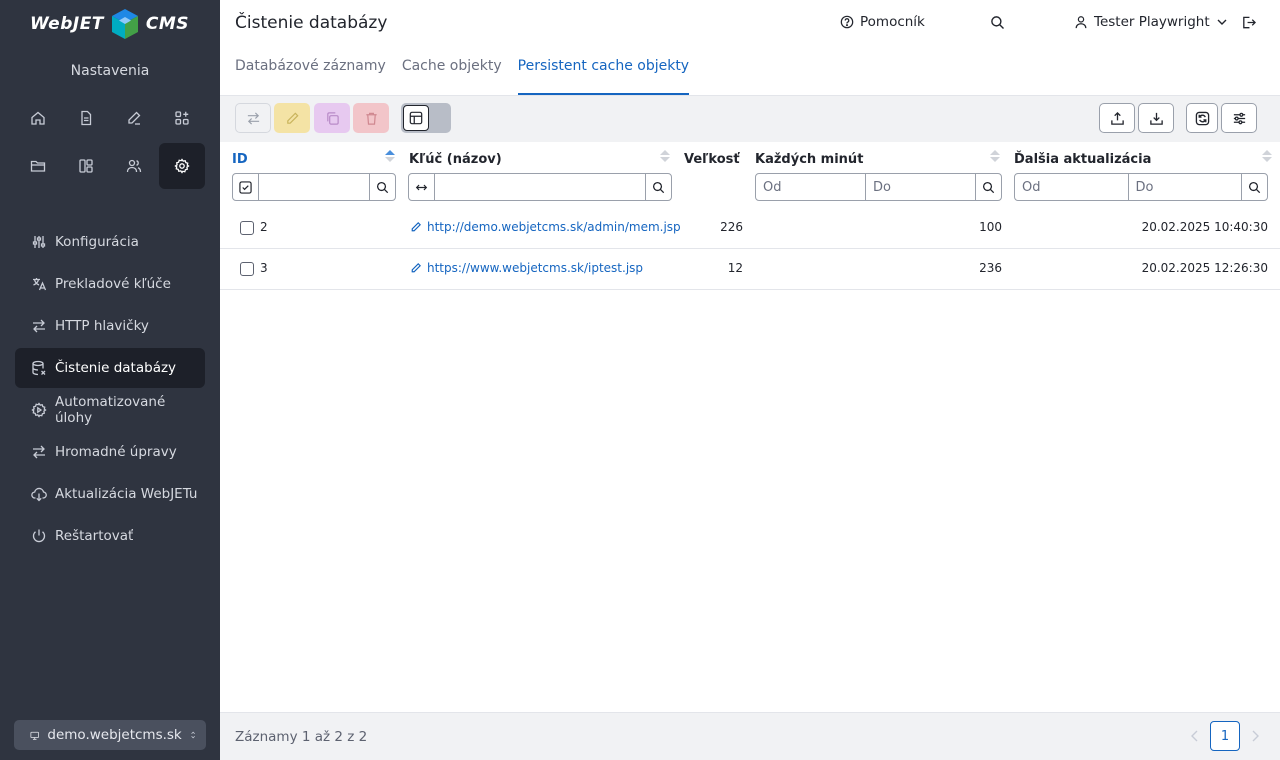 The image size is (1280, 760). I want to click on every-minutes-search-button, so click(988, 187).